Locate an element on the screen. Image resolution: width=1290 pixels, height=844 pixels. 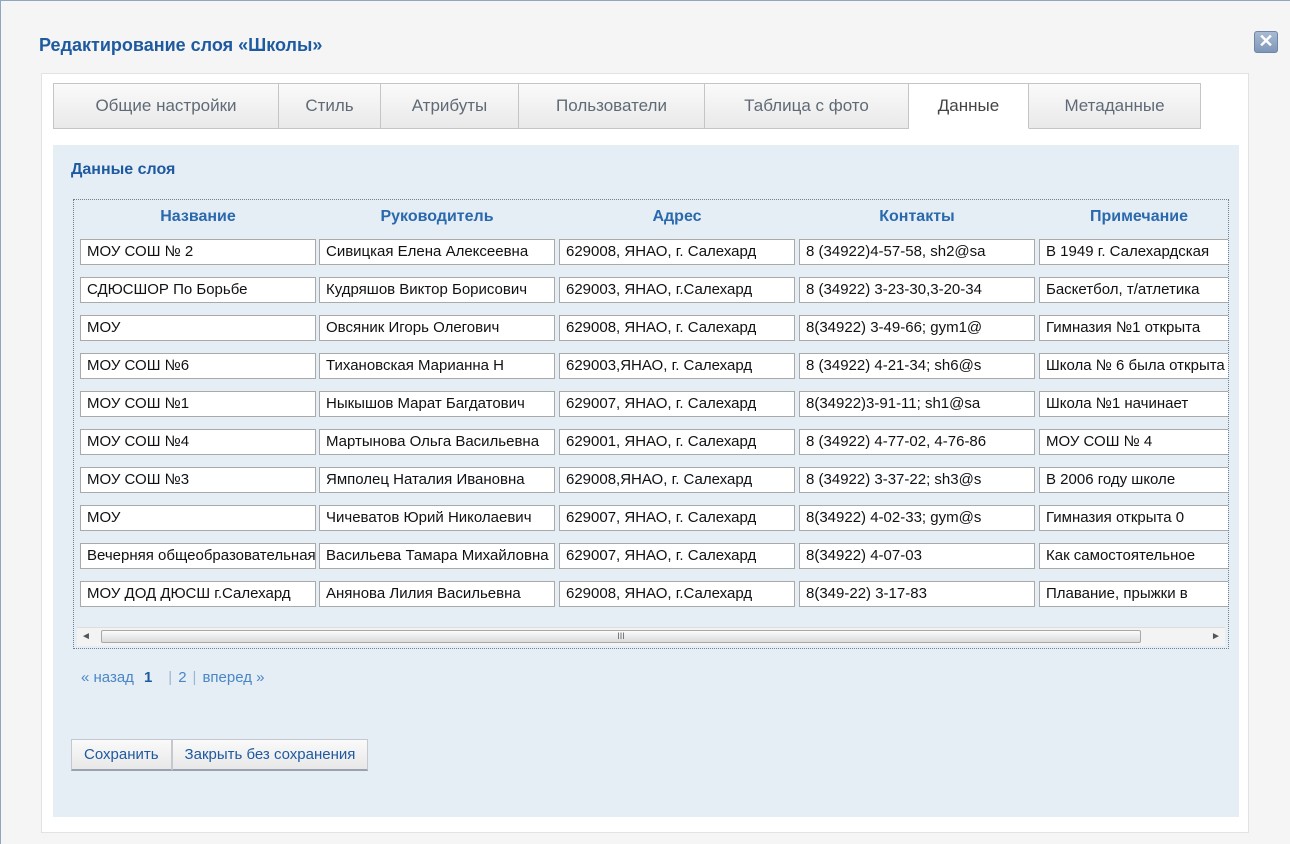
tab-data: Данные is located at coordinates (969, 106).